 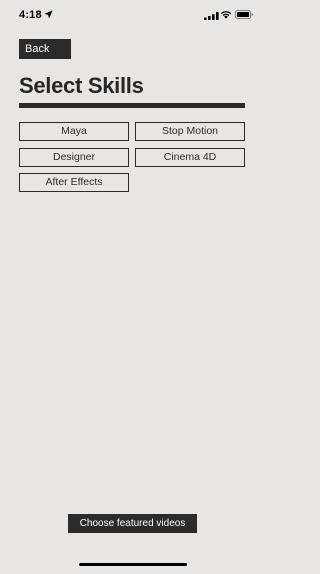 I want to click on wifi-icon, so click(x=226, y=15).